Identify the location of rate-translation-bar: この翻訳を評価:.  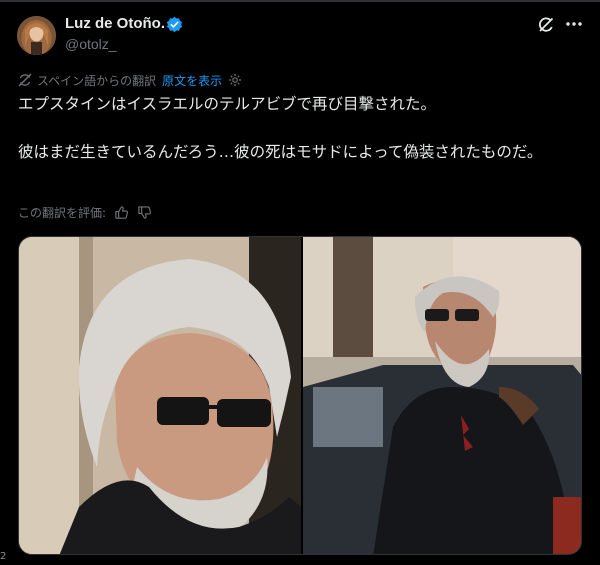
(85, 212).